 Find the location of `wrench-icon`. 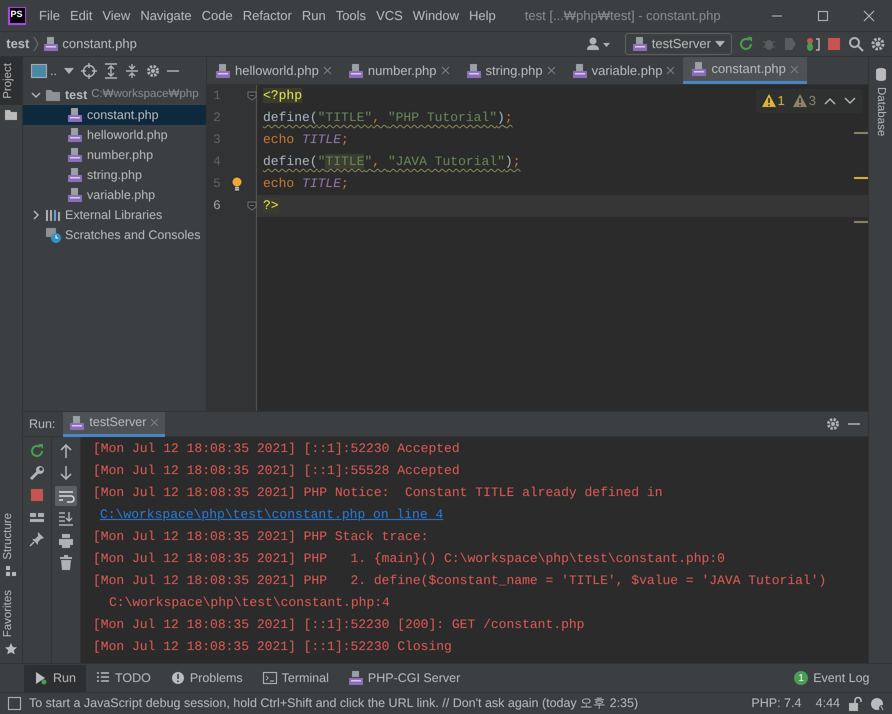

wrench-icon is located at coordinates (37, 473).